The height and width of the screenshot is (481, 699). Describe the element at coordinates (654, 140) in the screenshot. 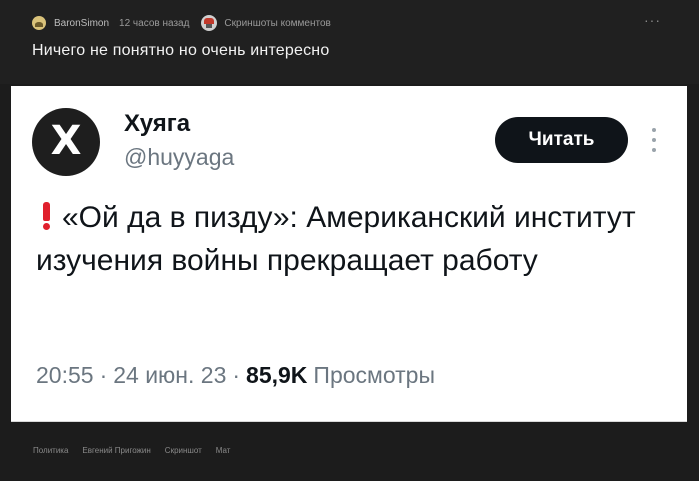

I see `tweet-more-icon` at that location.